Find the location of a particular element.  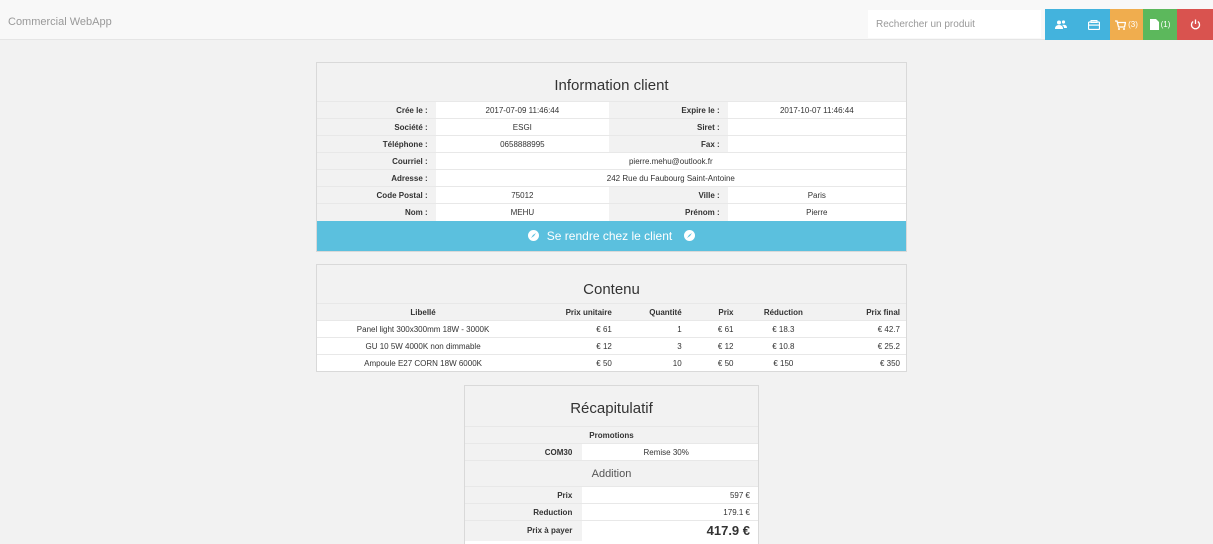

lastname-label: Nom : is located at coordinates (376, 212).